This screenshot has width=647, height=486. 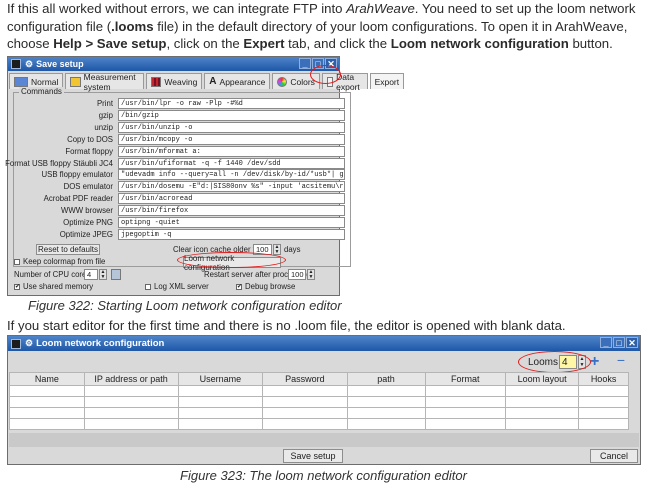 I want to click on keep-colormap-option: Keep colormap from file, so click(x=59, y=261).